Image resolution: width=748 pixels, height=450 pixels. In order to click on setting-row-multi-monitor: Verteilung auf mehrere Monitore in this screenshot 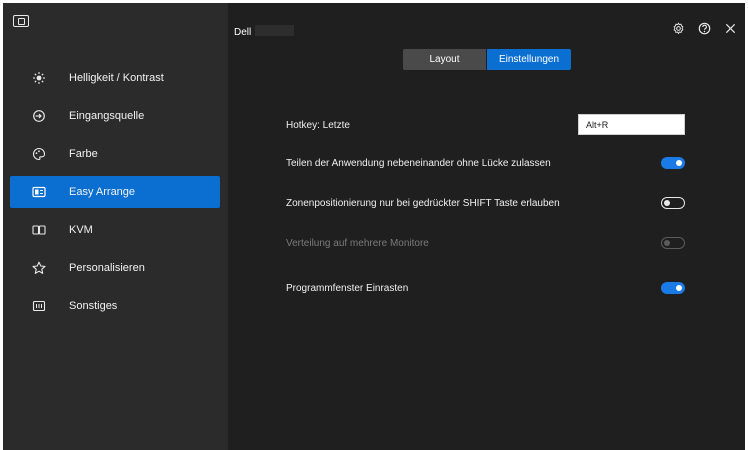, I will do `click(486, 243)`.